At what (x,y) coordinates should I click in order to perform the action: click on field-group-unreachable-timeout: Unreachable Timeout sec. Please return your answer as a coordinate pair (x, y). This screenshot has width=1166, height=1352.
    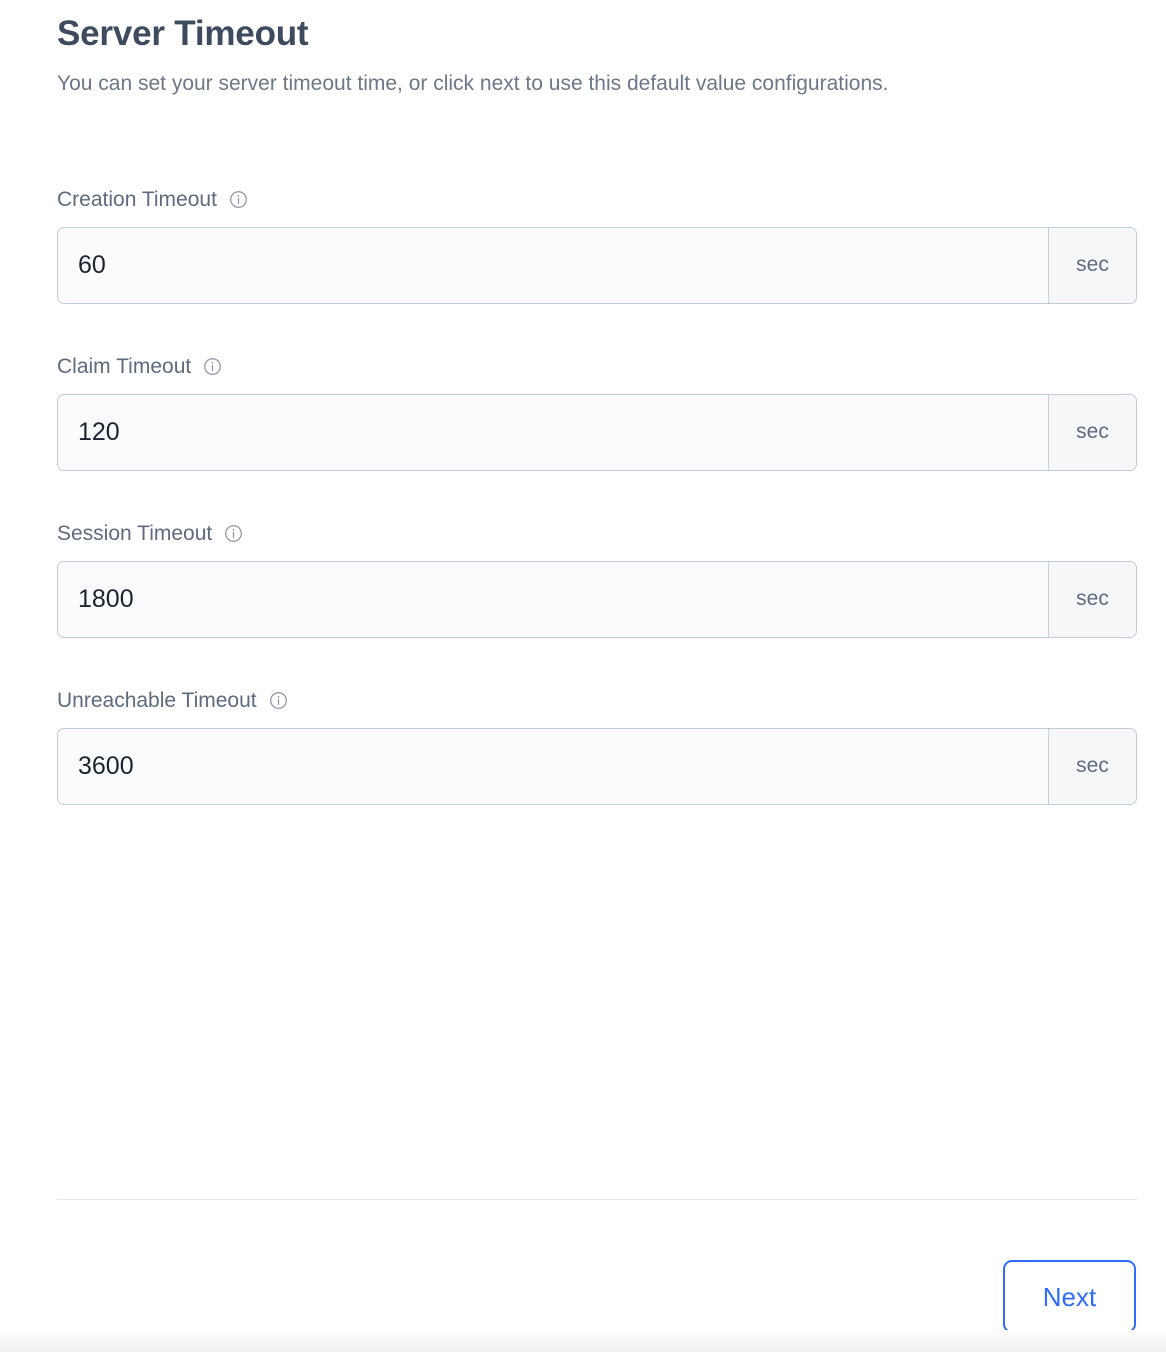
    Looking at the image, I should click on (597, 746).